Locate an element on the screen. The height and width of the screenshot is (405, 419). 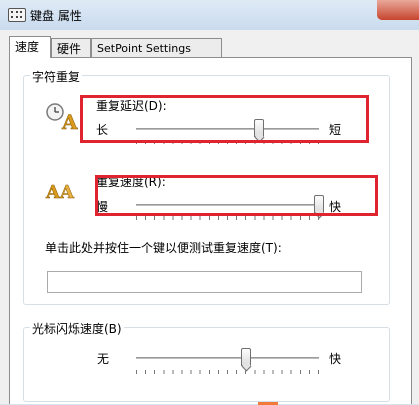
tab-speed: 速度 is located at coordinates (30, 47).